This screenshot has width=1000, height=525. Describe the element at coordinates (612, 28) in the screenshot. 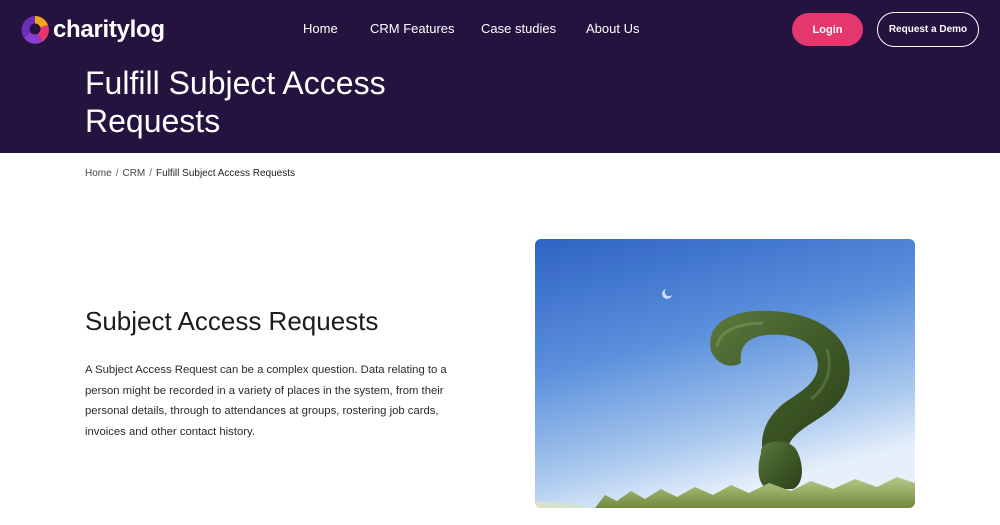

I see `nav-item-about-us: About Us` at that location.